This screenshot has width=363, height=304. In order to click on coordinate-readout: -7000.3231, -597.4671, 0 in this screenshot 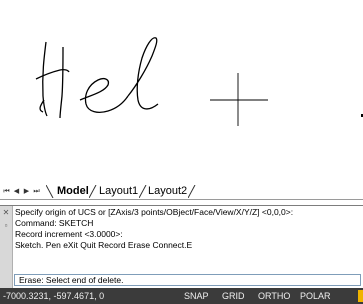, I will do `click(54, 296)`.